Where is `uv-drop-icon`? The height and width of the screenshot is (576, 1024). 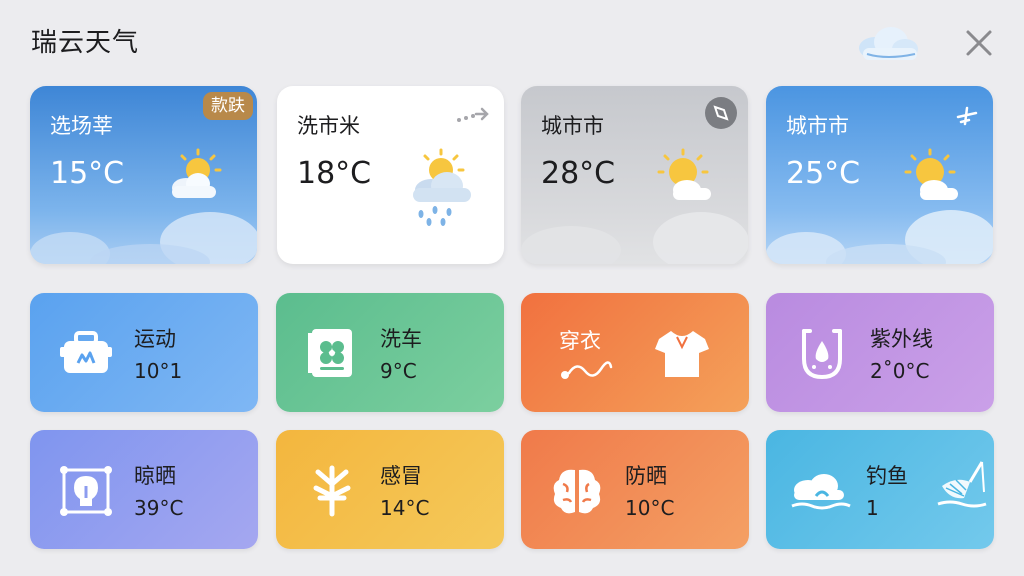 uv-drop-icon is located at coordinates (822, 354).